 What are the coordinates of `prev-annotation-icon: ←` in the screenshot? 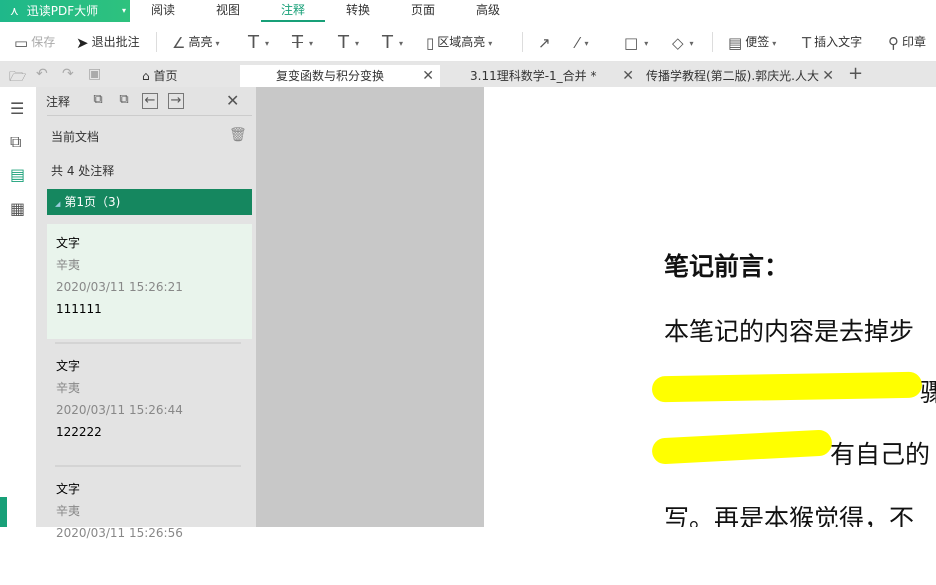 It's located at (150, 101).